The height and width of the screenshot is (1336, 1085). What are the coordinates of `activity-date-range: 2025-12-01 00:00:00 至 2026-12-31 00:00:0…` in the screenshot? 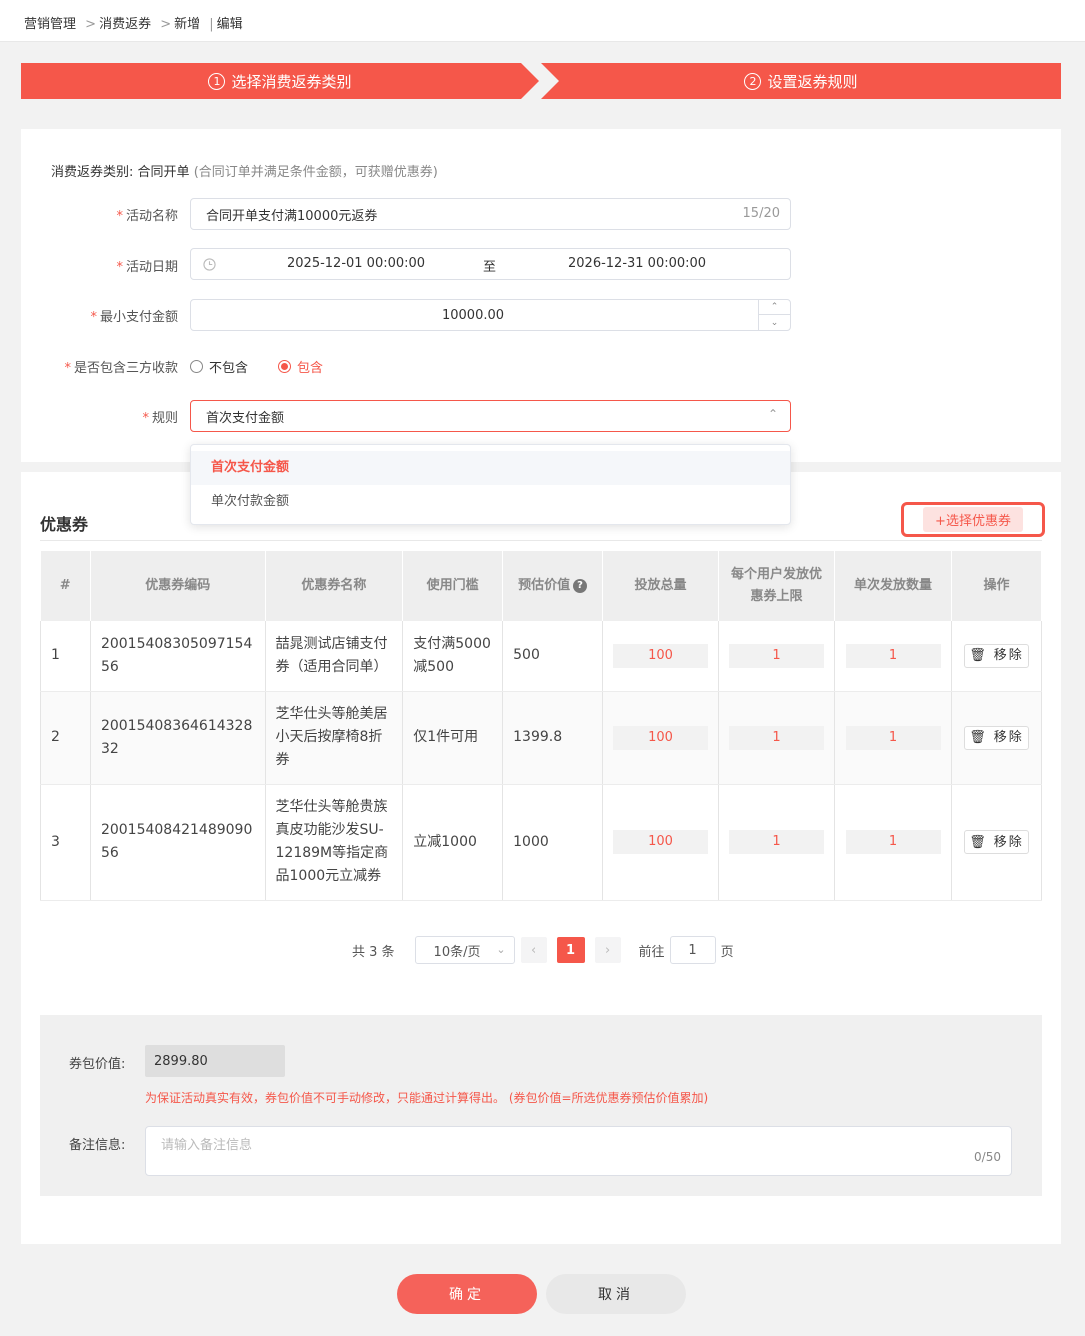 It's located at (490, 264).